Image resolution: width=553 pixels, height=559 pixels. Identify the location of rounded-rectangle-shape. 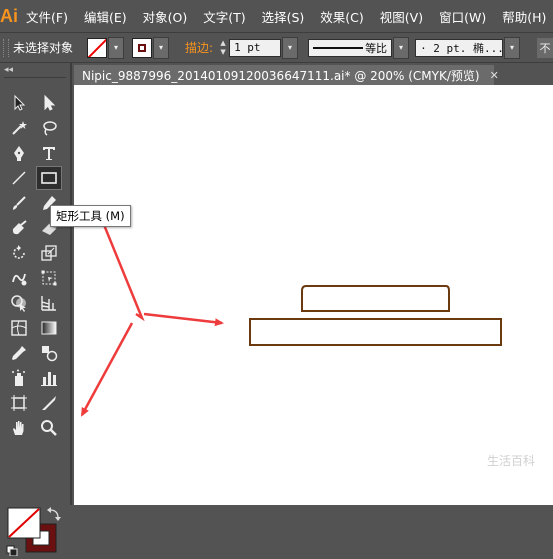
(375, 298).